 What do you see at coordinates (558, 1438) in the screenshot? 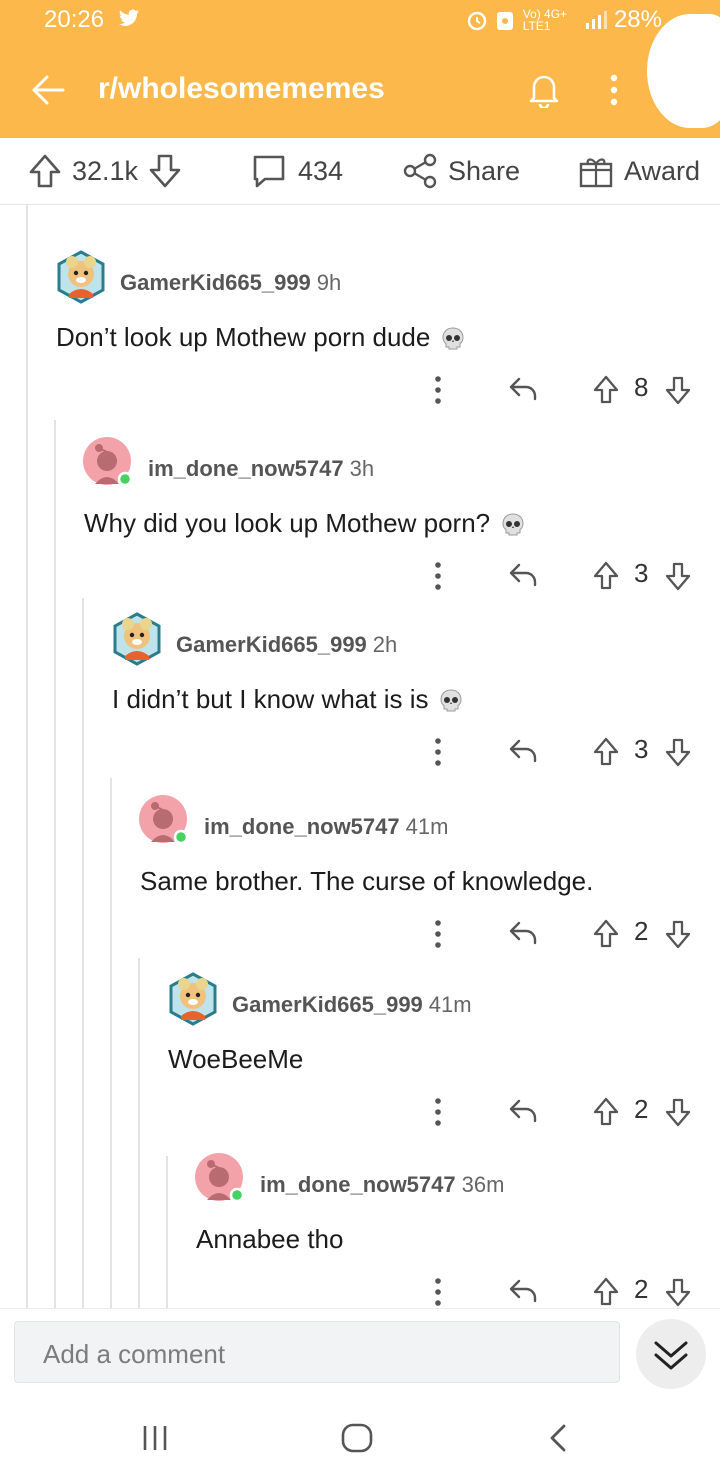
I see `back-nav-icon` at bounding box center [558, 1438].